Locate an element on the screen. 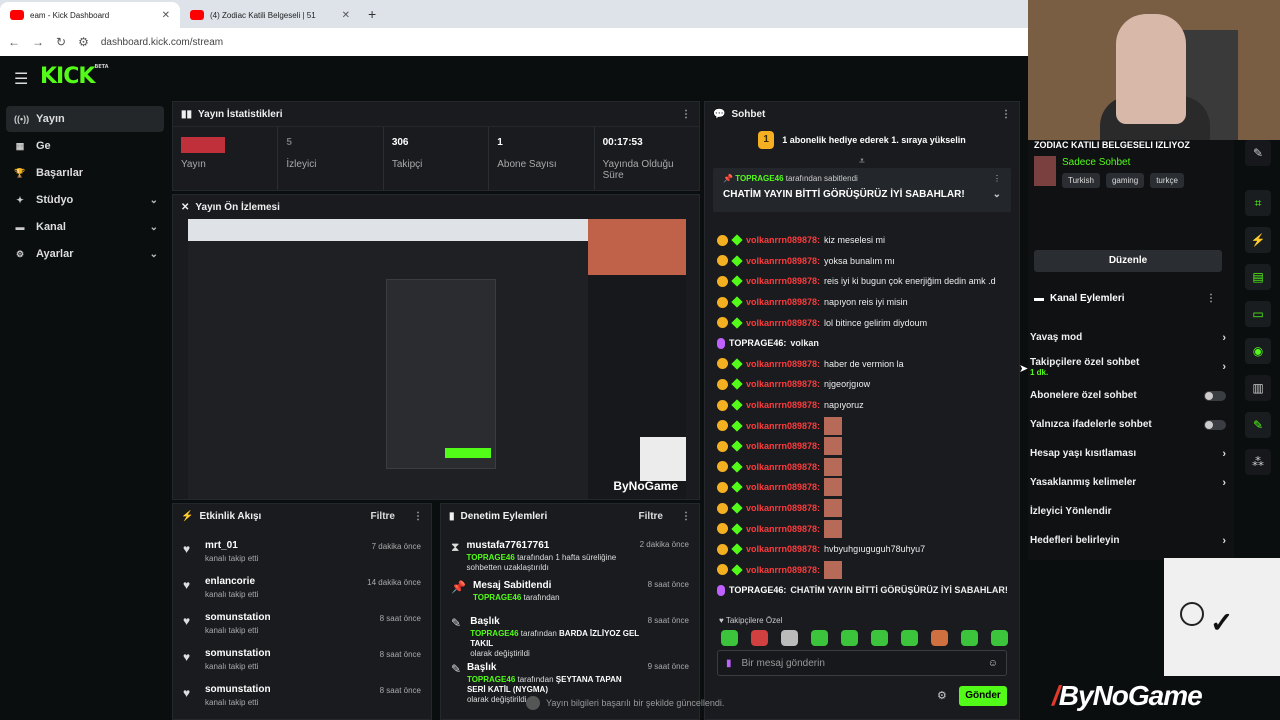 This screenshot has height=720, width=1280. send-button: Gönder is located at coordinates (983, 696).